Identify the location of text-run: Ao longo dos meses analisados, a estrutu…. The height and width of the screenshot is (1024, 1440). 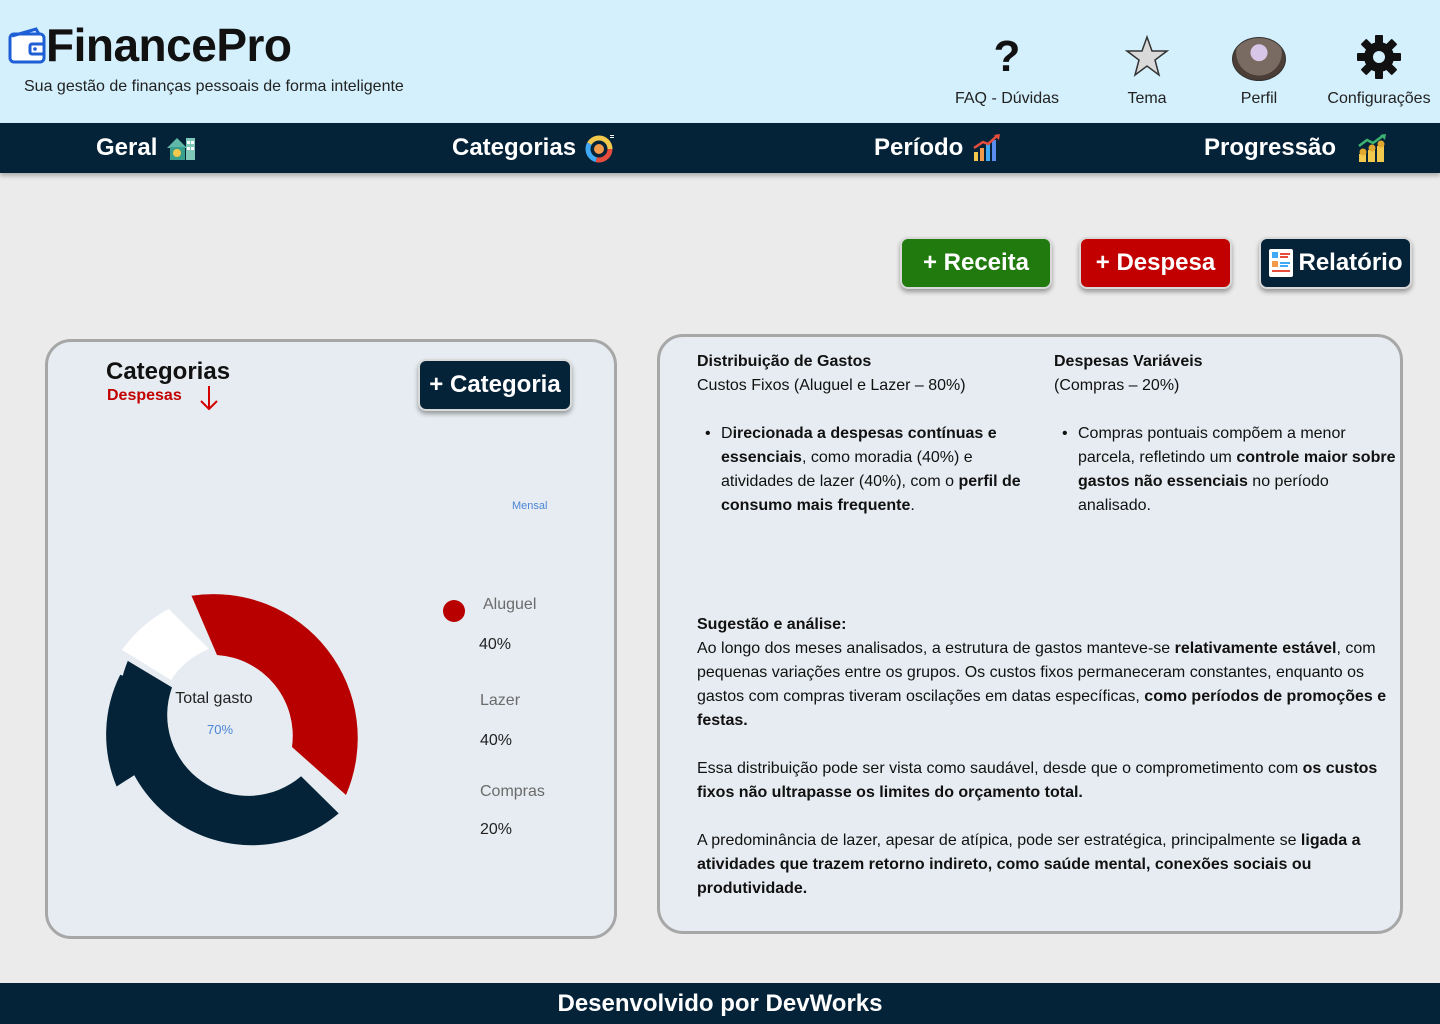
(936, 648).